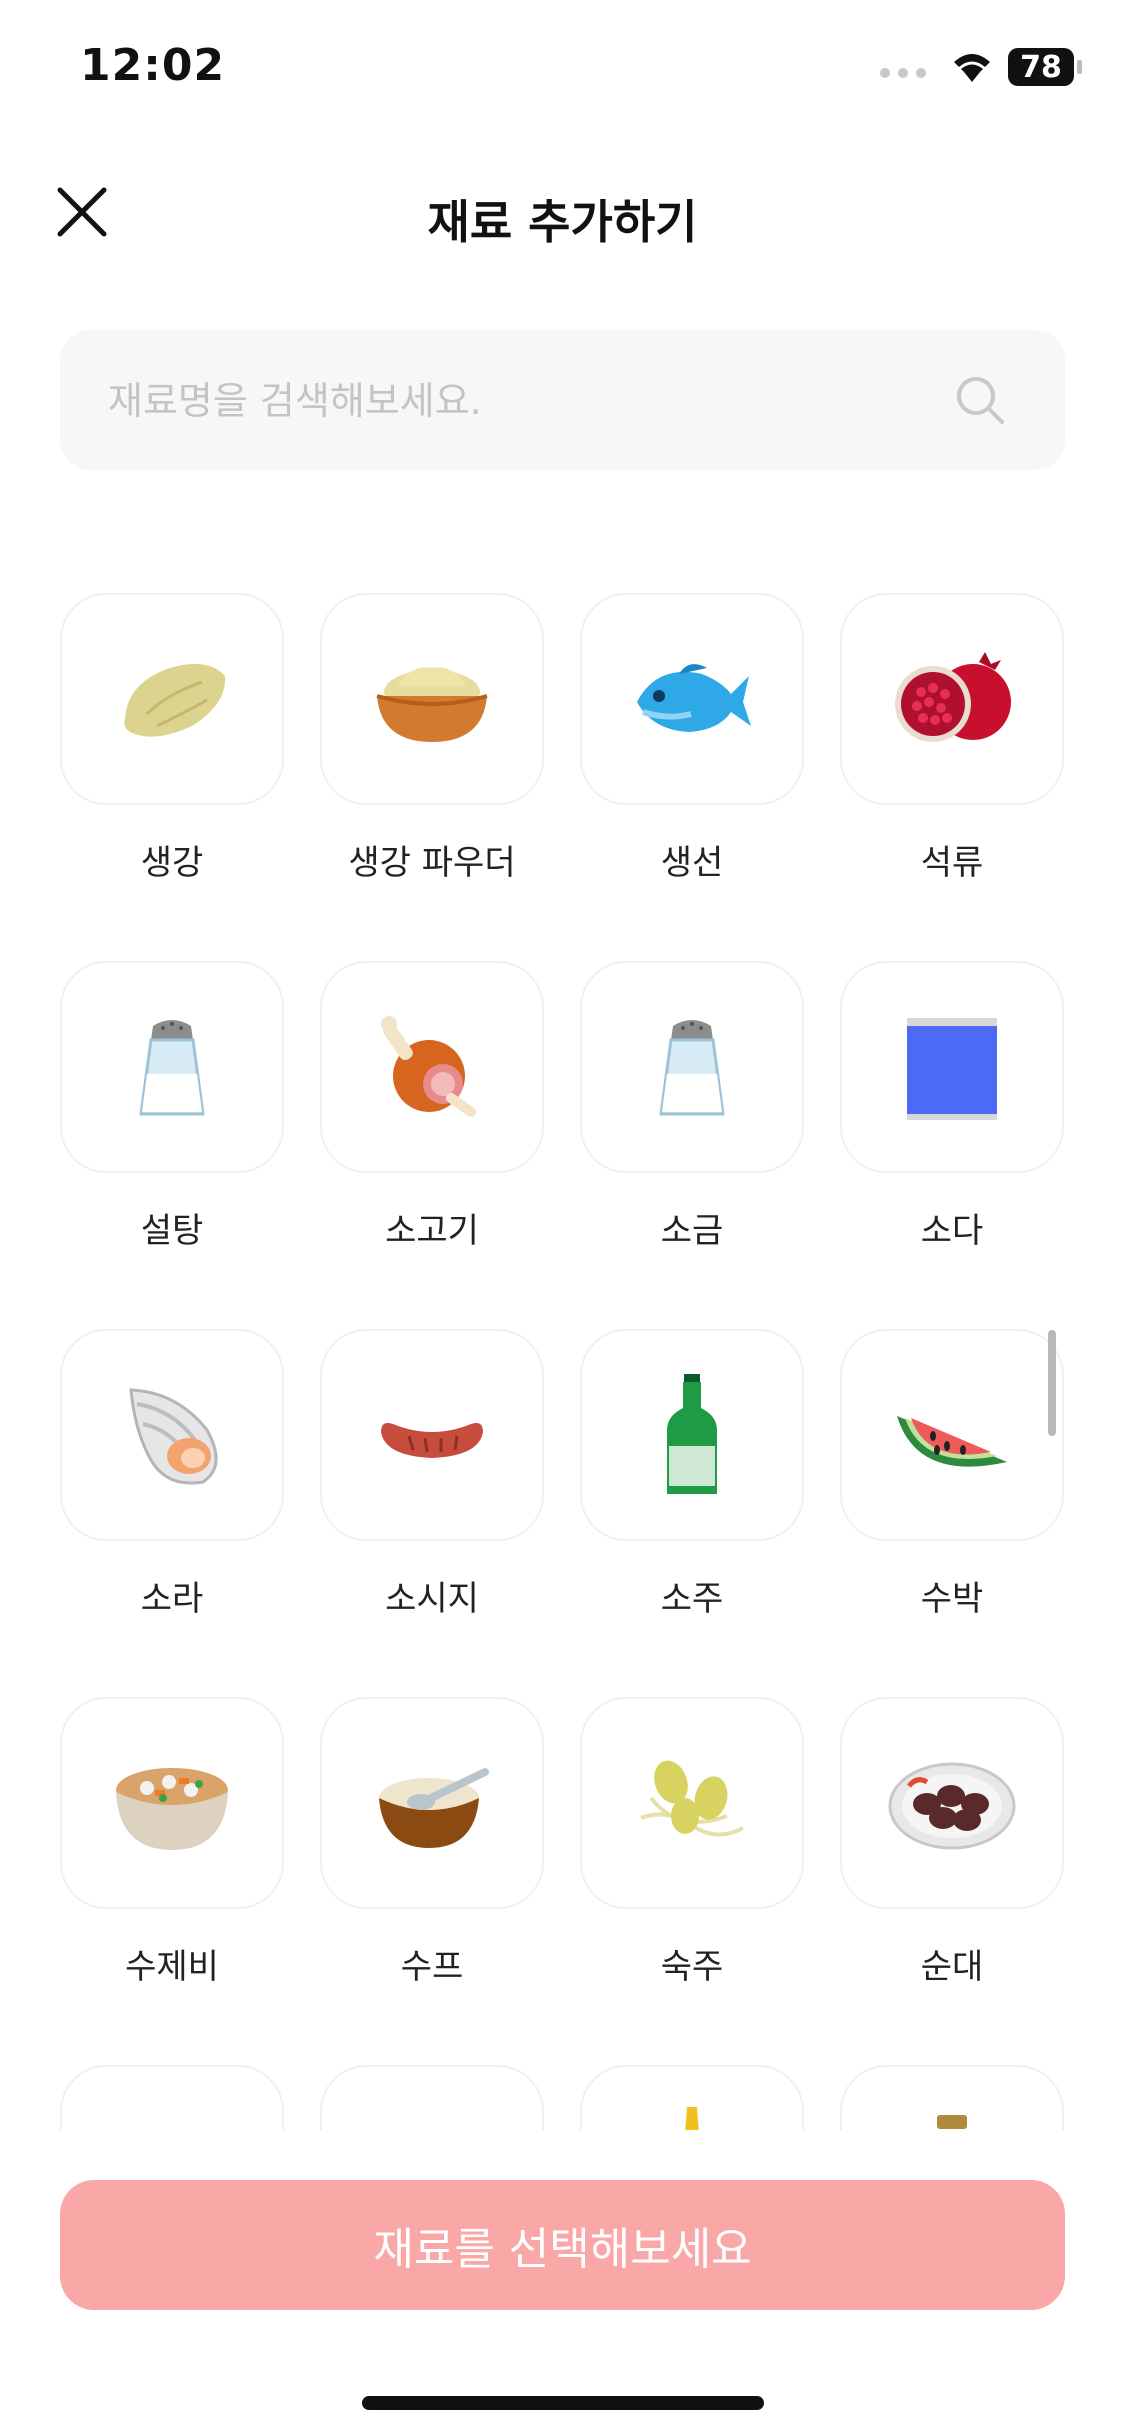 The width and height of the screenshot is (1125, 2436). I want to click on search-box, so click(562, 400).